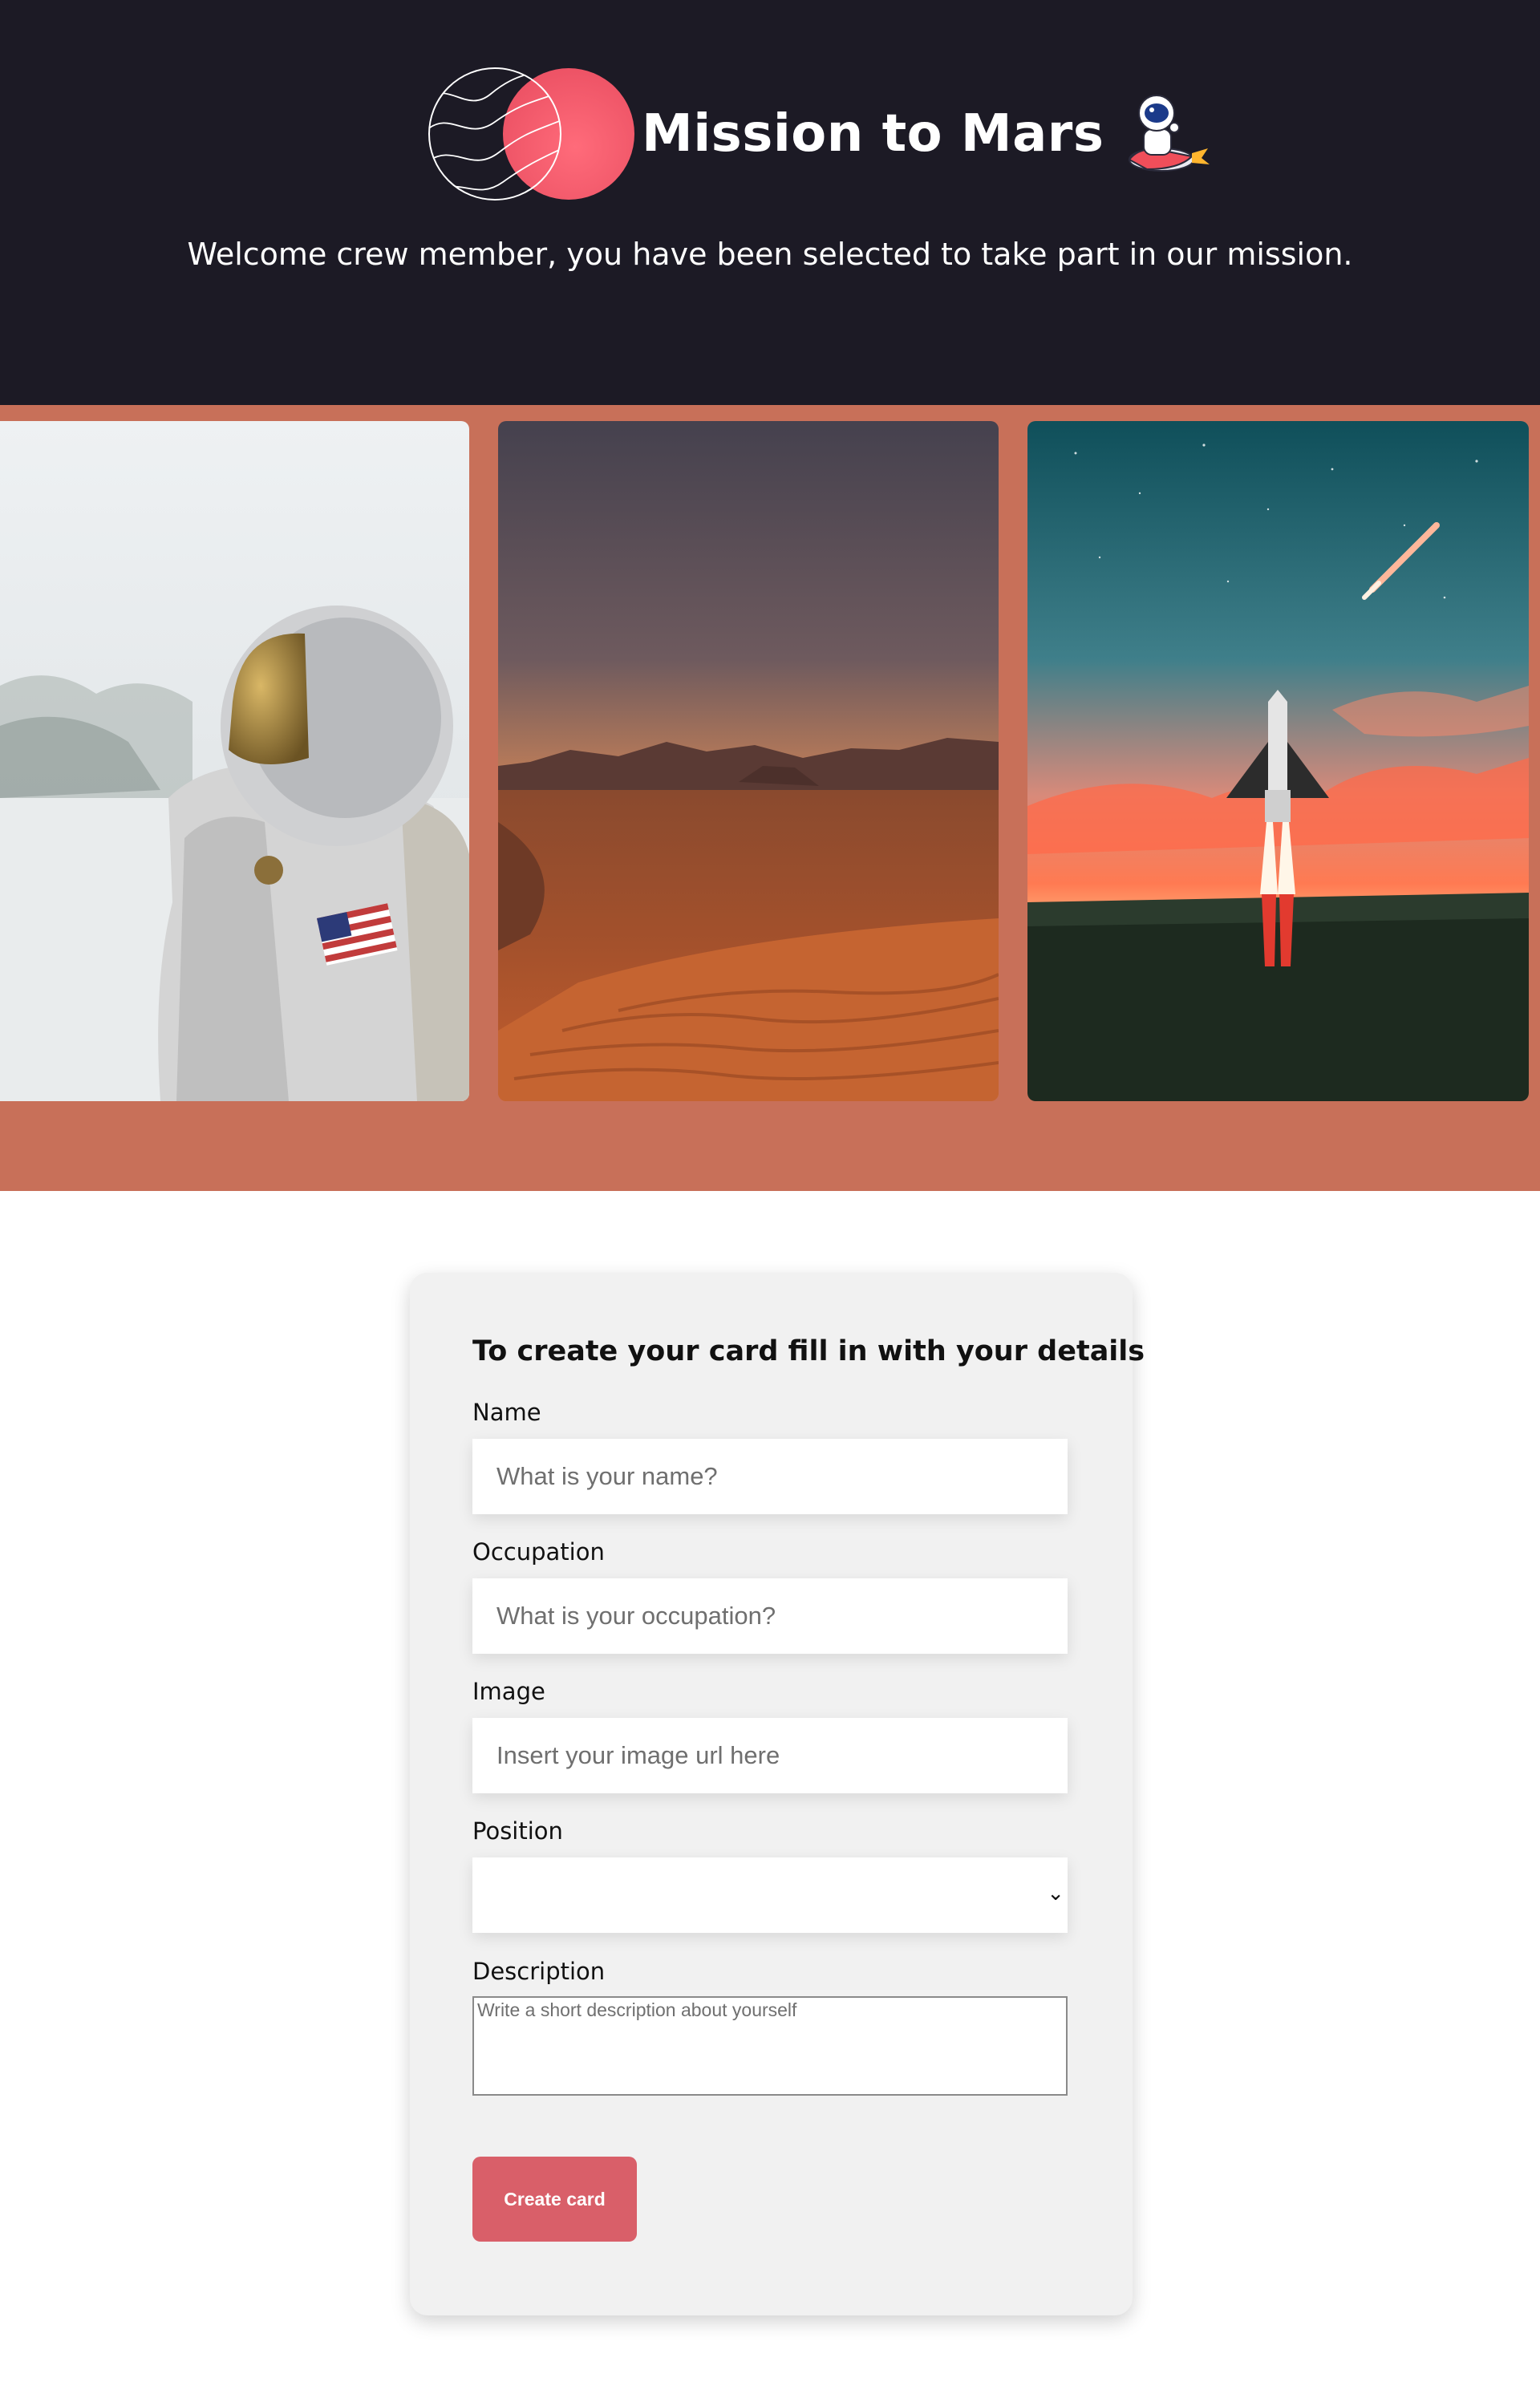  I want to click on image-url-input, so click(770, 1755).